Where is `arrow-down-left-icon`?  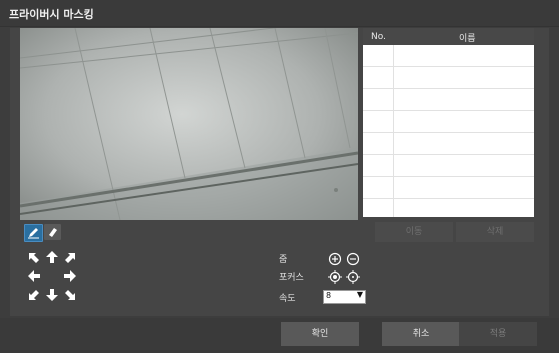 arrow-down-left-icon is located at coordinates (34, 295).